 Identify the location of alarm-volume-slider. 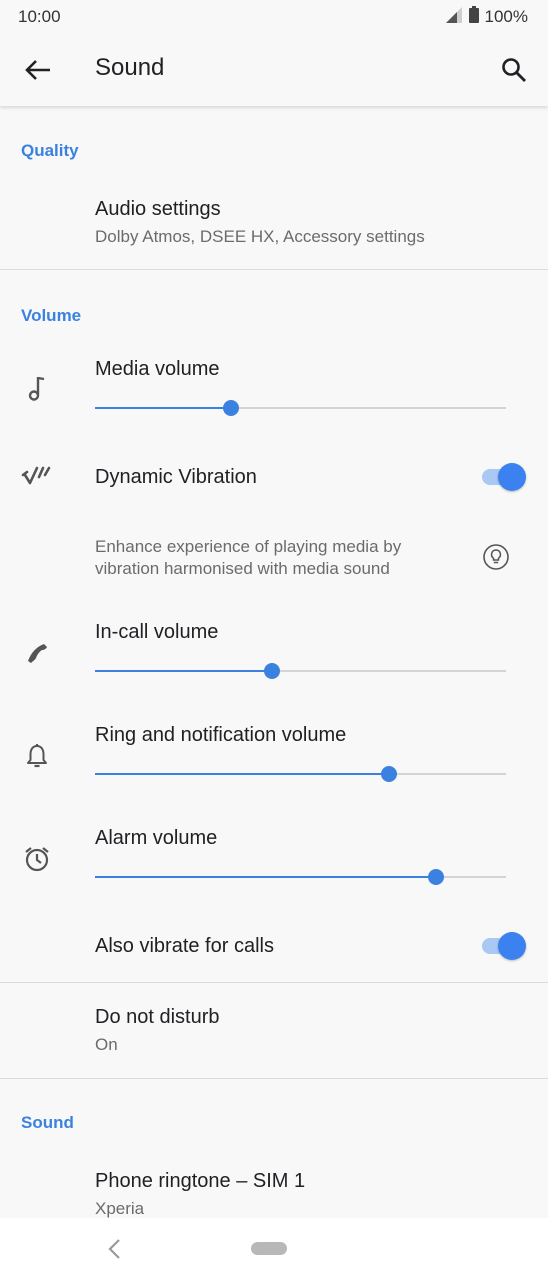
(300, 877).